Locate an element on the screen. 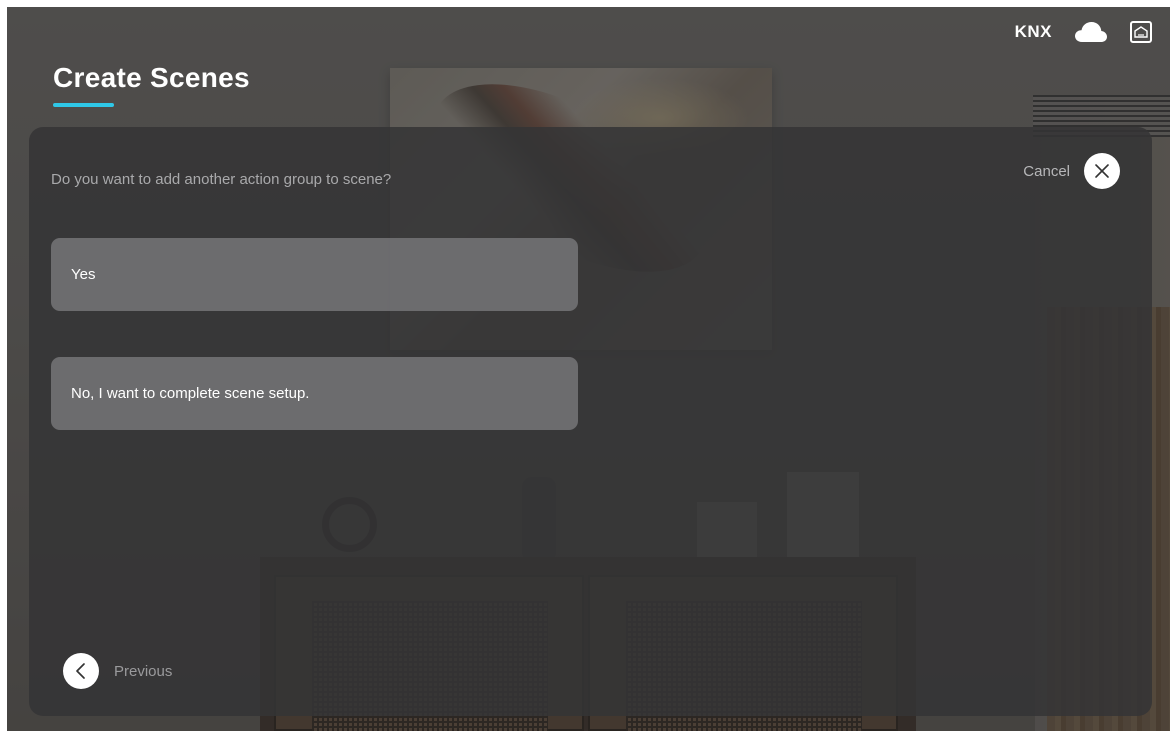 Image resolution: width=1170 pixels, height=731 pixels. option-label: Yes is located at coordinates (83, 274).